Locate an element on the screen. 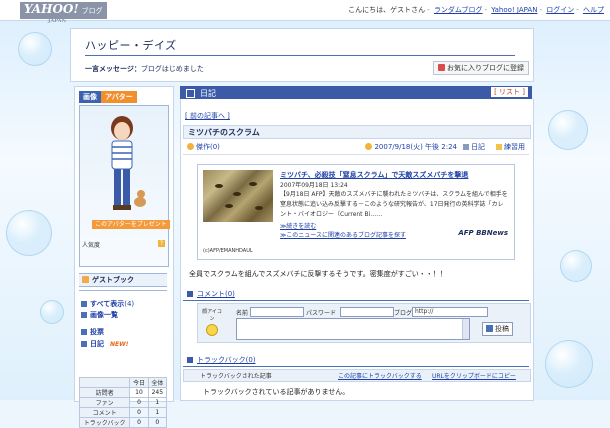 The height and width of the screenshot is (428, 610). comment-textarea is located at coordinates (353, 329).